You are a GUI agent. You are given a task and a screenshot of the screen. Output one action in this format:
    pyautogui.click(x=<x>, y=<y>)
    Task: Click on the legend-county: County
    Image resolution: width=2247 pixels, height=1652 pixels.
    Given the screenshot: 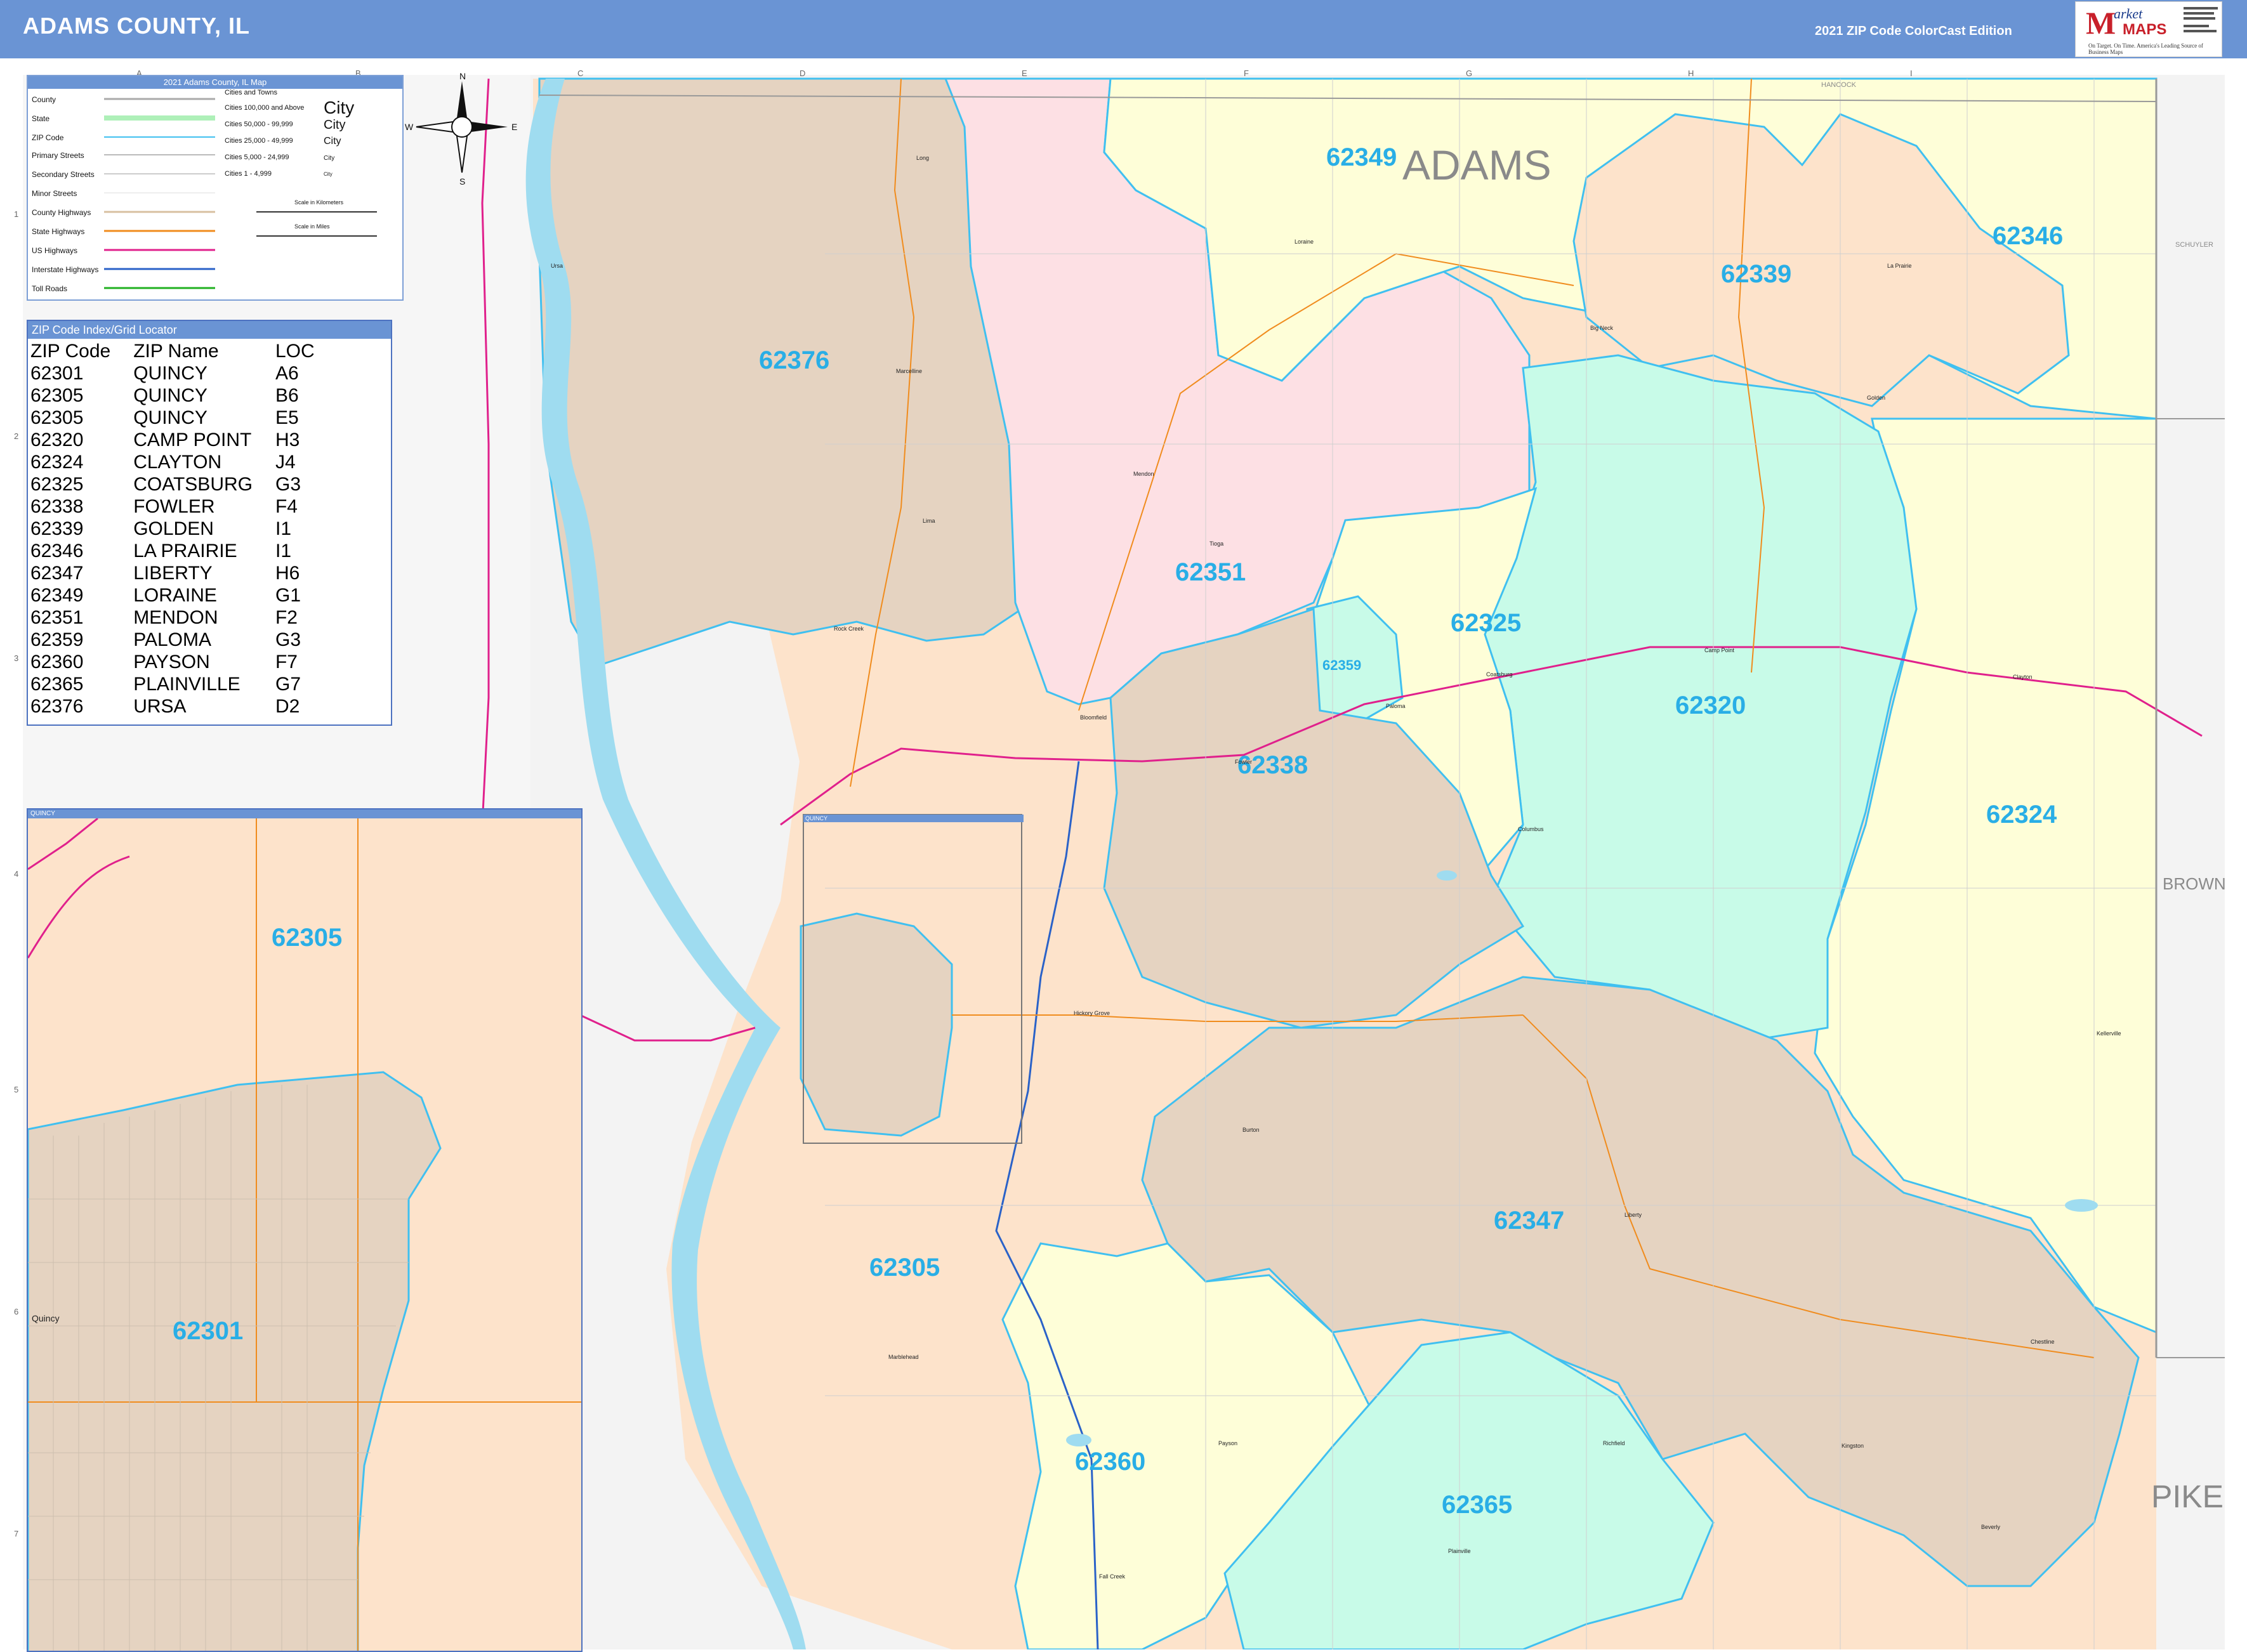 What is the action you would take?
    pyautogui.click(x=44, y=99)
    